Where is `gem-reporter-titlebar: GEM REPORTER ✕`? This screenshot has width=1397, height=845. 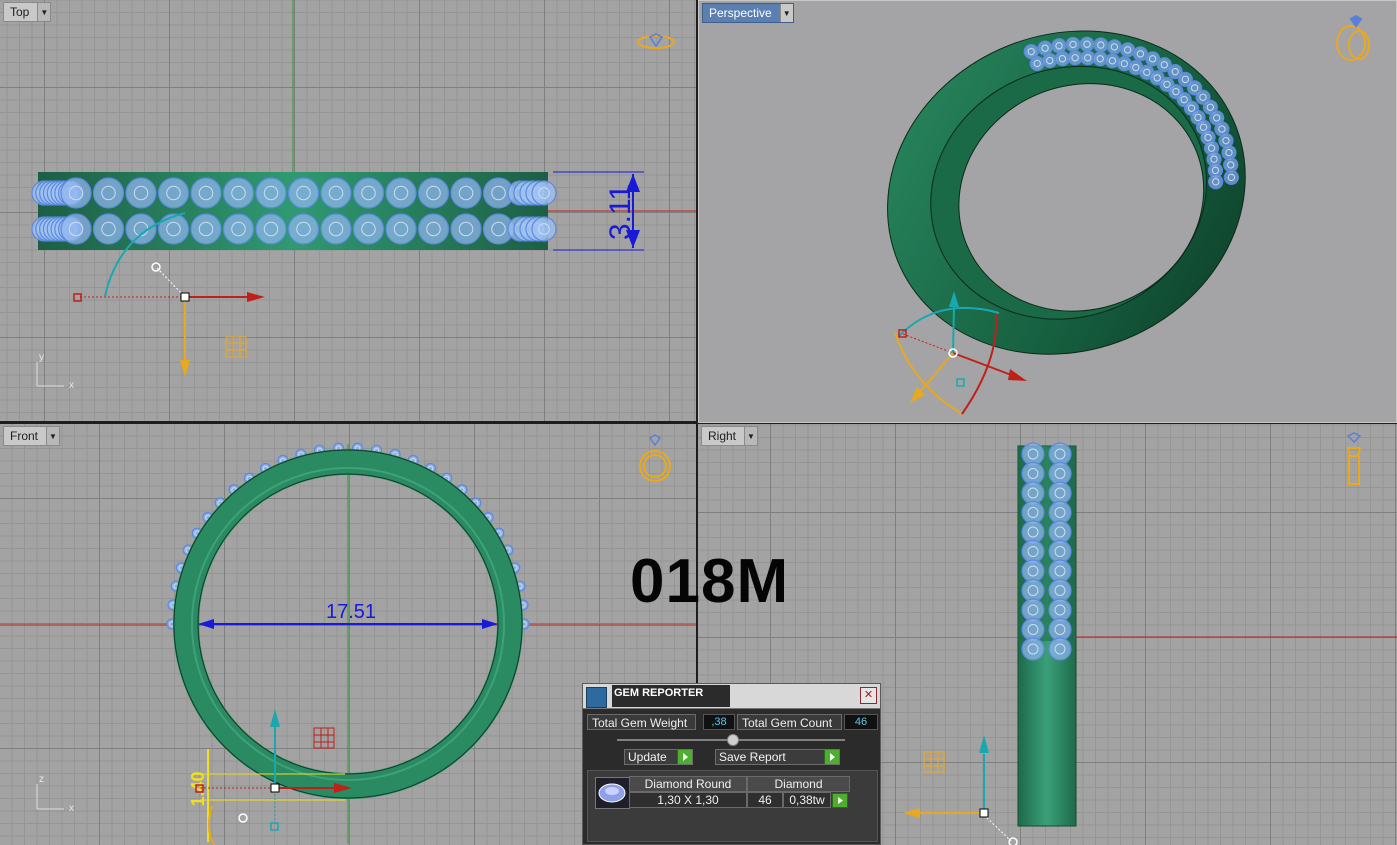 gem-reporter-titlebar: GEM REPORTER ✕ is located at coordinates (731, 696).